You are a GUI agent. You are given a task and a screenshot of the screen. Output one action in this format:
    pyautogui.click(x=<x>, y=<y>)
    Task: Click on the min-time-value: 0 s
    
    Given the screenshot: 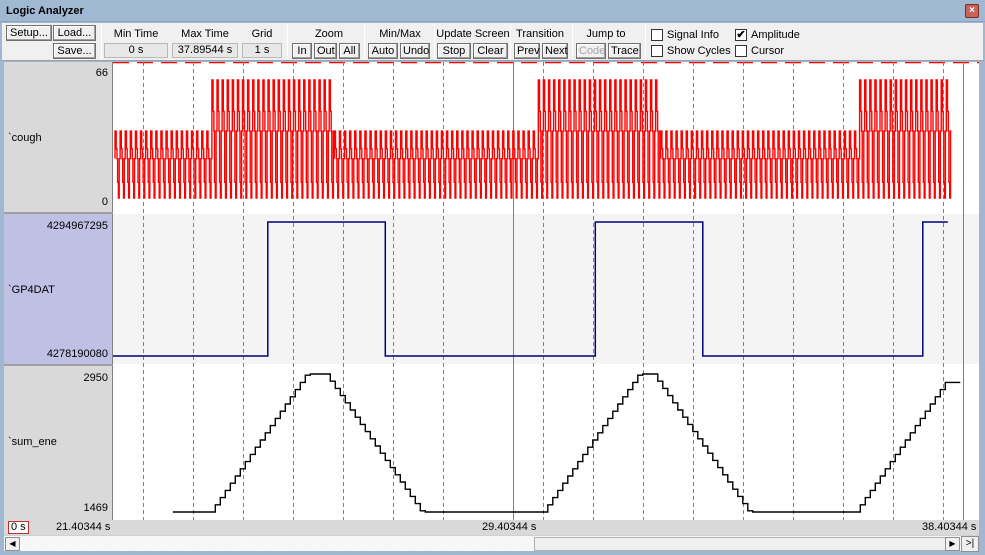 What is the action you would take?
    pyautogui.click(x=136, y=50)
    